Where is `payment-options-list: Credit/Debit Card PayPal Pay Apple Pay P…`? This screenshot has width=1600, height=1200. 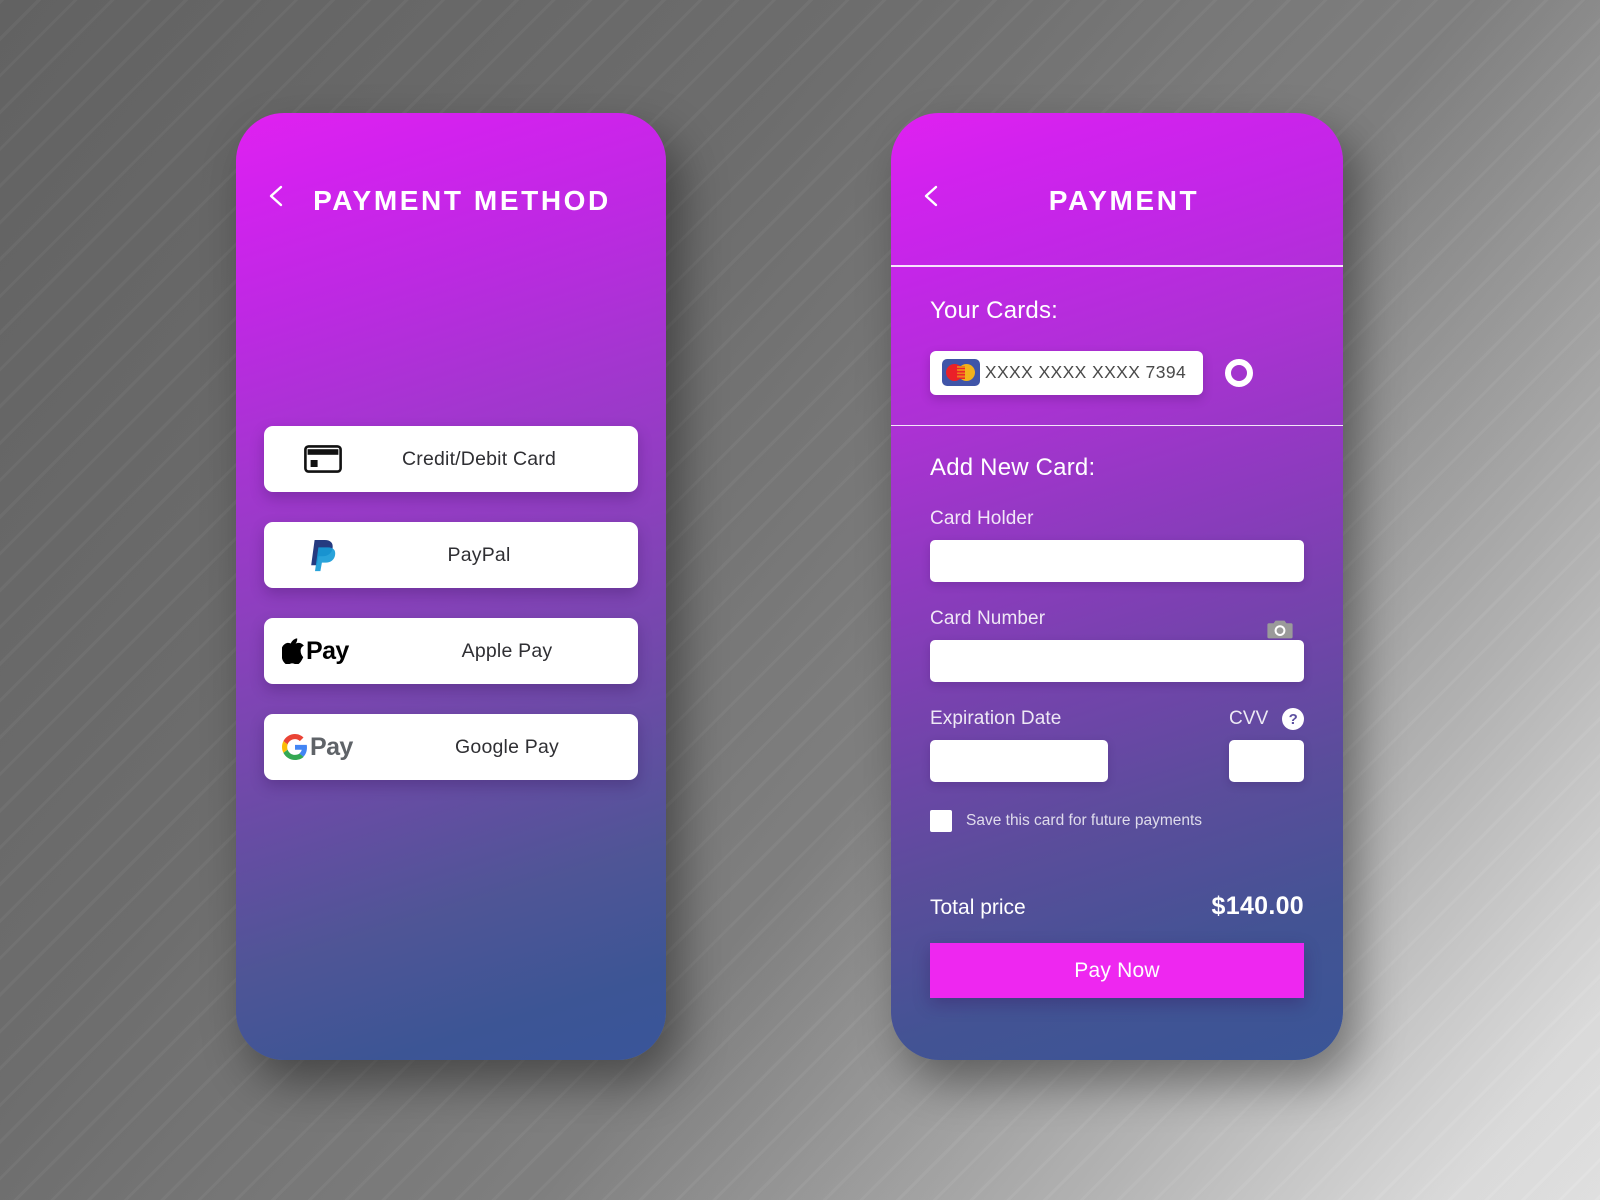
payment-options-list: Credit/Debit Card PayPal Pay Apple Pay P… is located at coordinates (451, 618).